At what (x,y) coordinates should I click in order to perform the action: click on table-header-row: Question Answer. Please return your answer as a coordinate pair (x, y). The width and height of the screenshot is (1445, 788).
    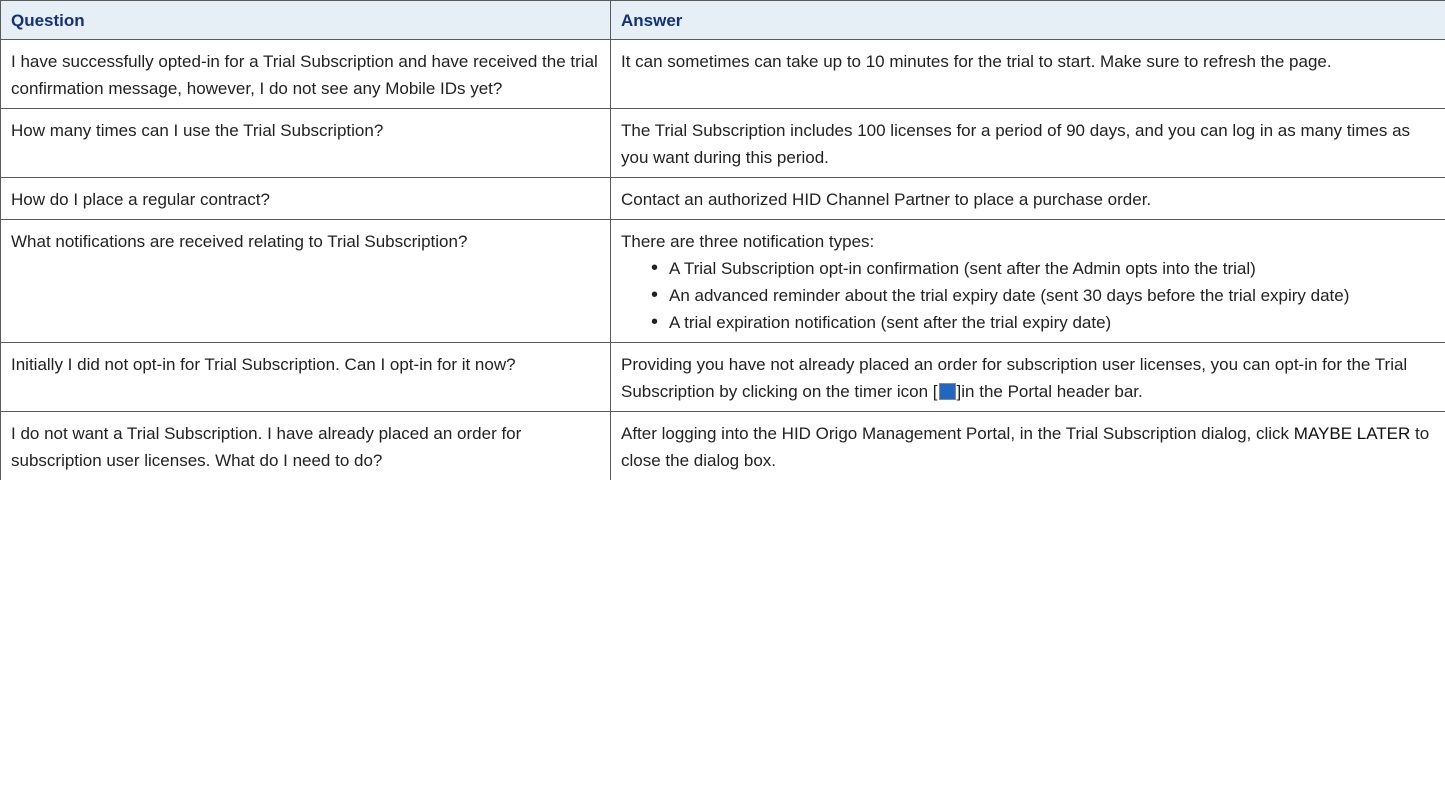
    Looking at the image, I should click on (722, 20).